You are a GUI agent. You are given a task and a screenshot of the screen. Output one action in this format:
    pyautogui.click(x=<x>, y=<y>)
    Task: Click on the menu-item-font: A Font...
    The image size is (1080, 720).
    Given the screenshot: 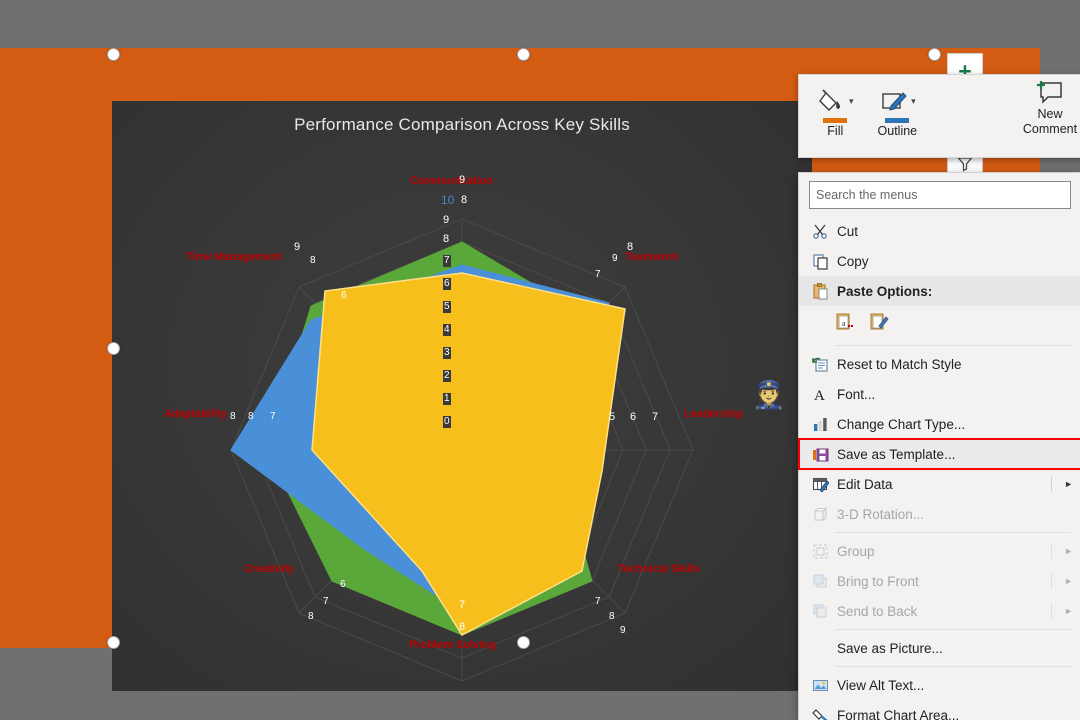 What is the action you would take?
    pyautogui.click(x=939, y=394)
    